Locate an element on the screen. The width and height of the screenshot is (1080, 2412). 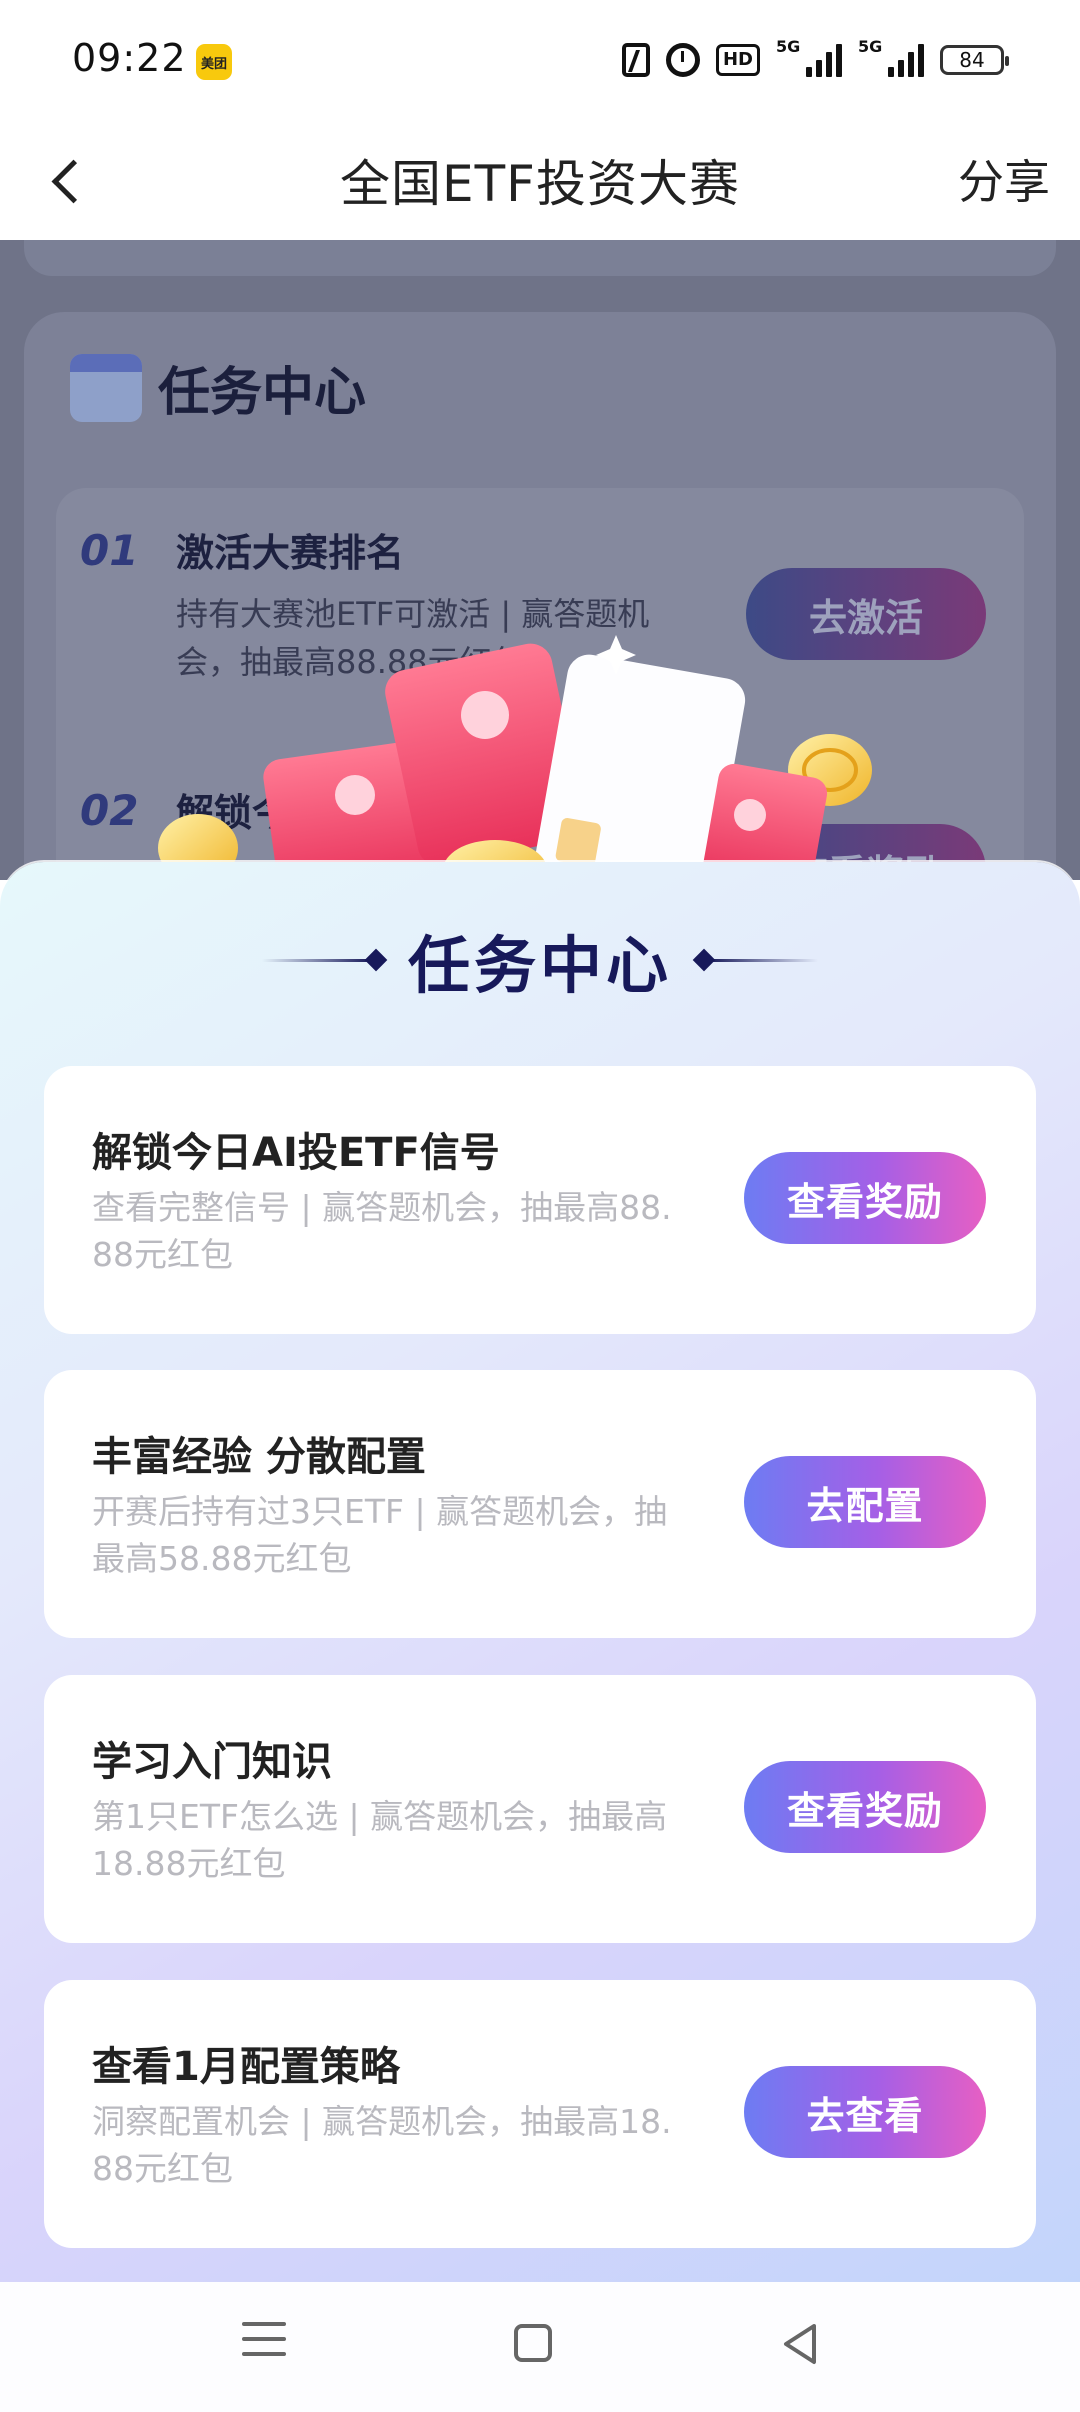
menu-icon is located at coordinates (264, 2344).